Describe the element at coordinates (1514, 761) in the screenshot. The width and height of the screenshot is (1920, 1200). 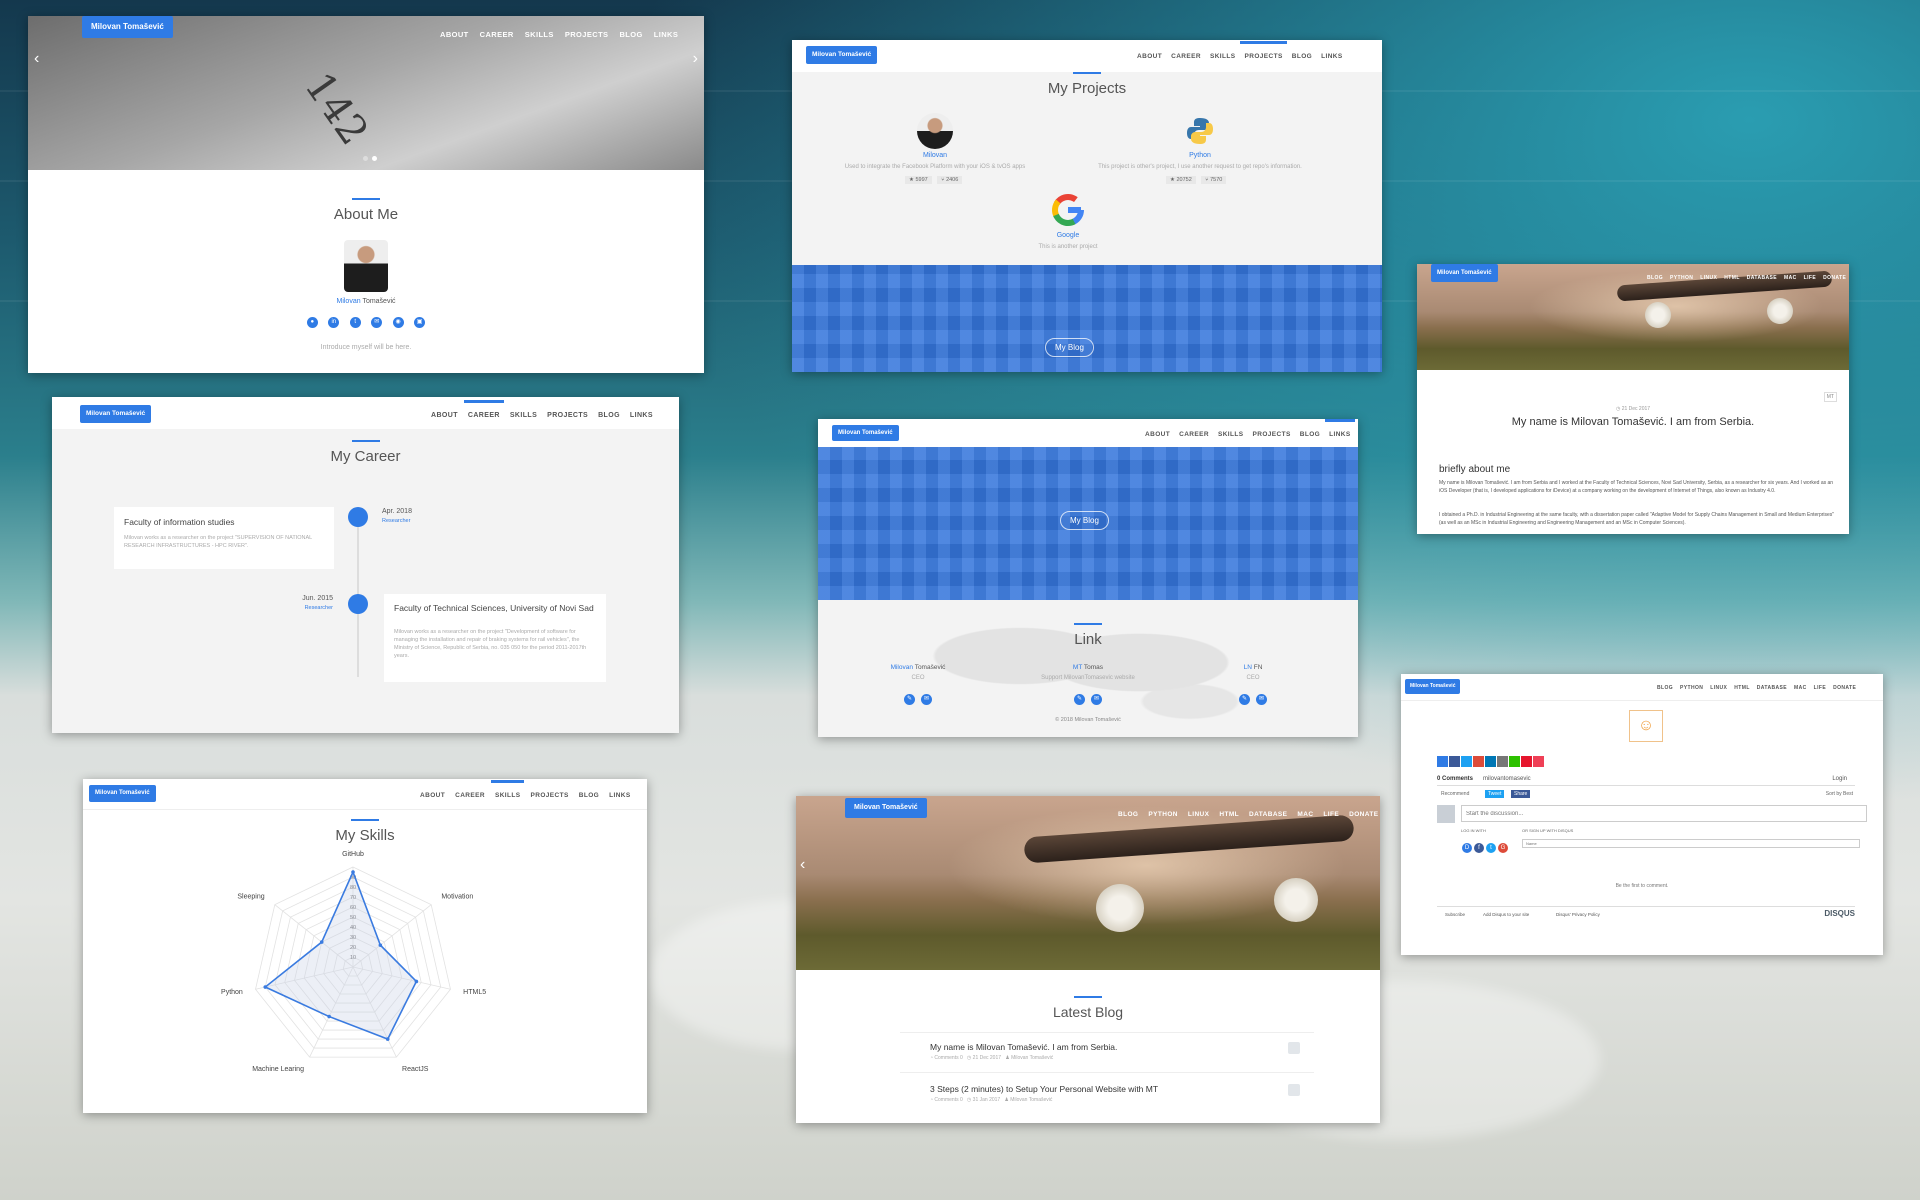
I see `wechat-icon` at that location.